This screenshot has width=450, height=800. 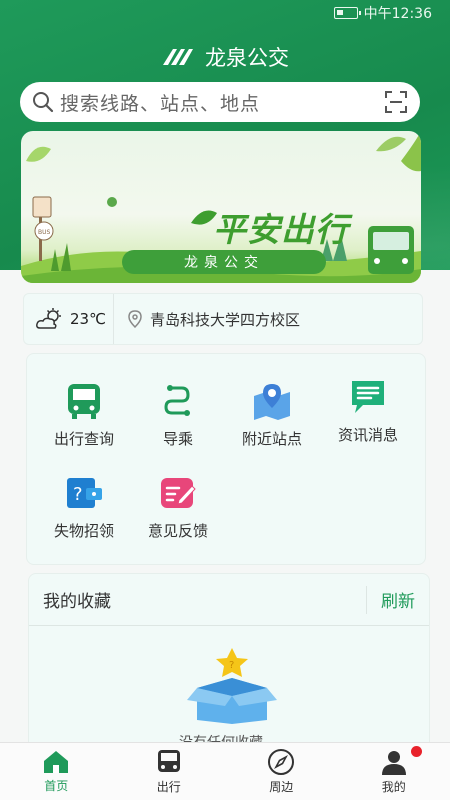 What do you see at coordinates (83, 531) in the screenshot?
I see `service-label: 失物招领` at bounding box center [83, 531].